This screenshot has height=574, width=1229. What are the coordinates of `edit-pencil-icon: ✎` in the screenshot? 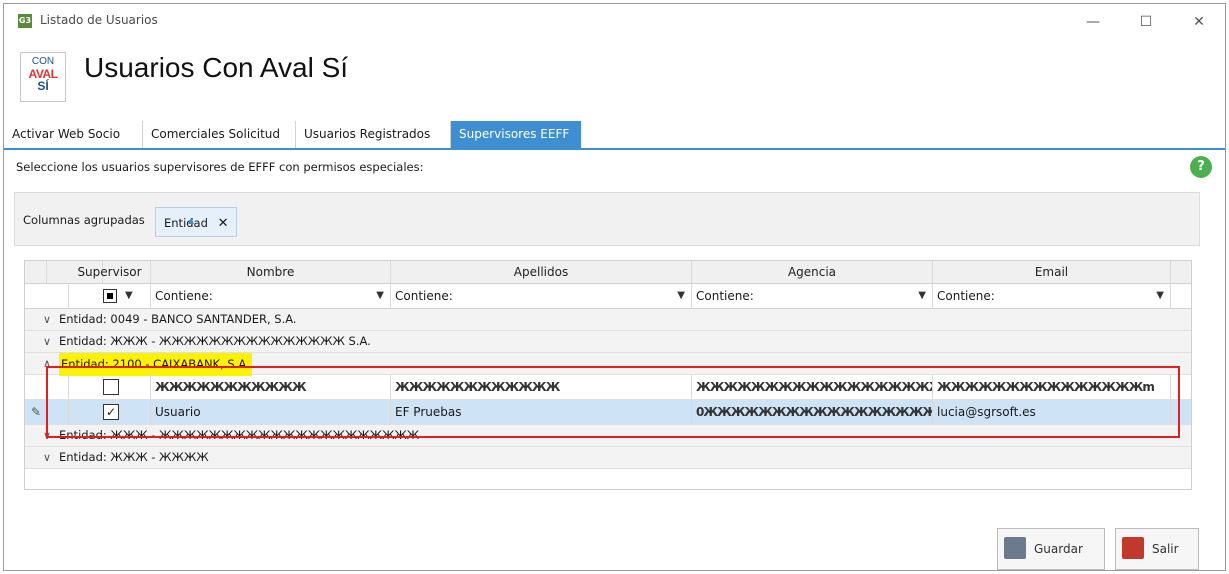 It's located at (36, 412).